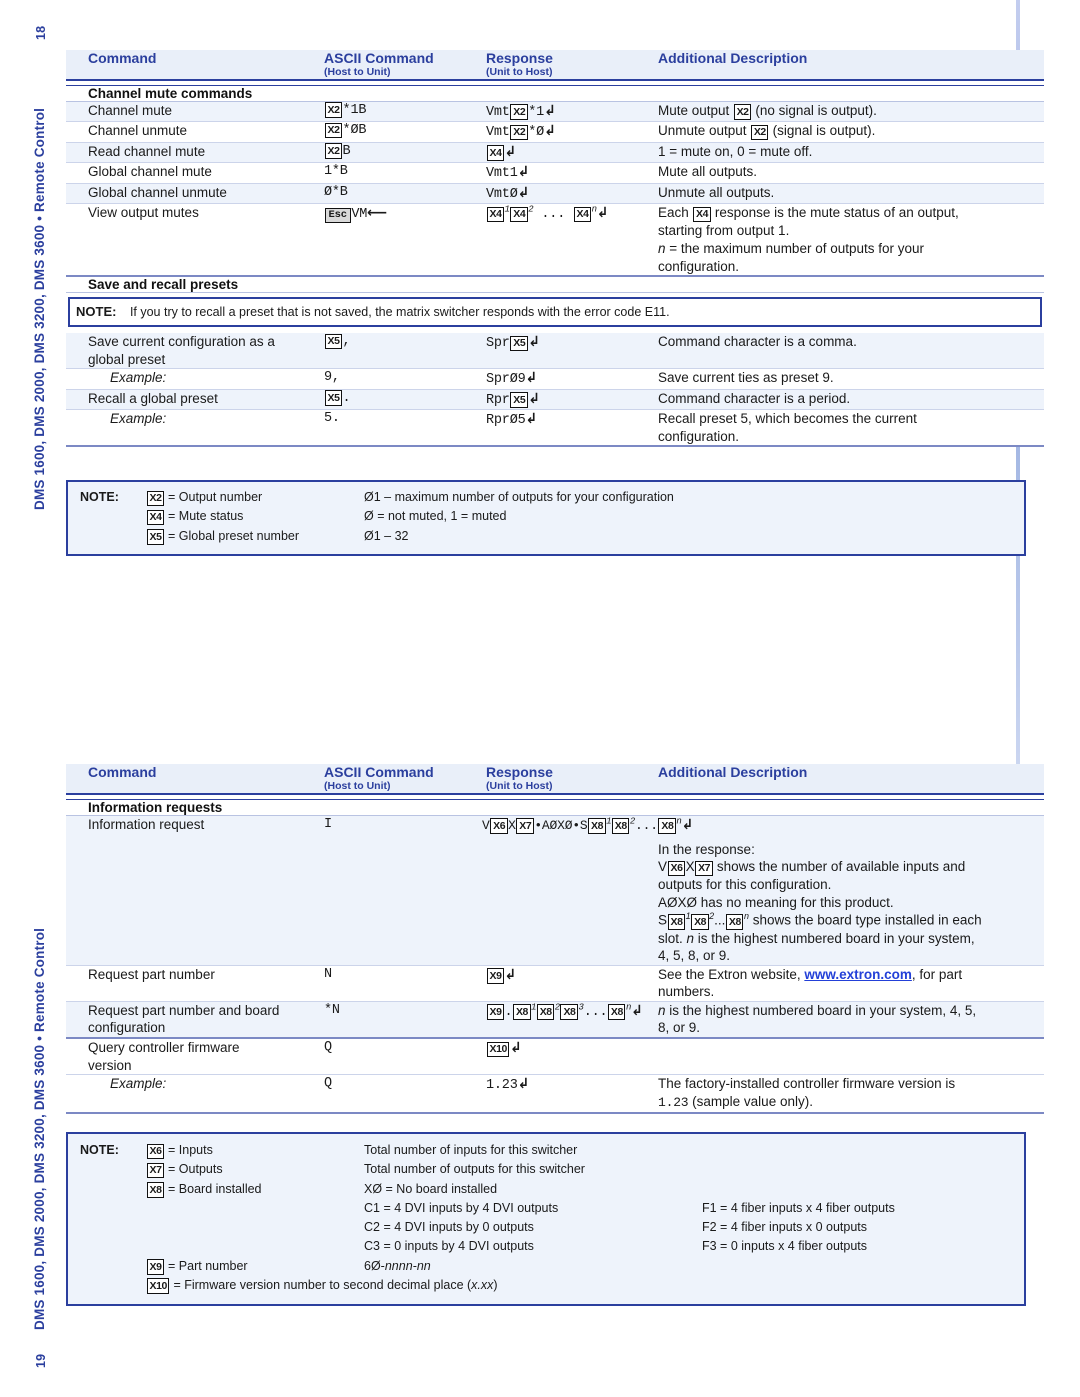  Describe the element at coordinates (461, 1207) in the screenshot. I see `note-value: C1 = 4 DVI inputs by 4 DVI outputs` at that location.